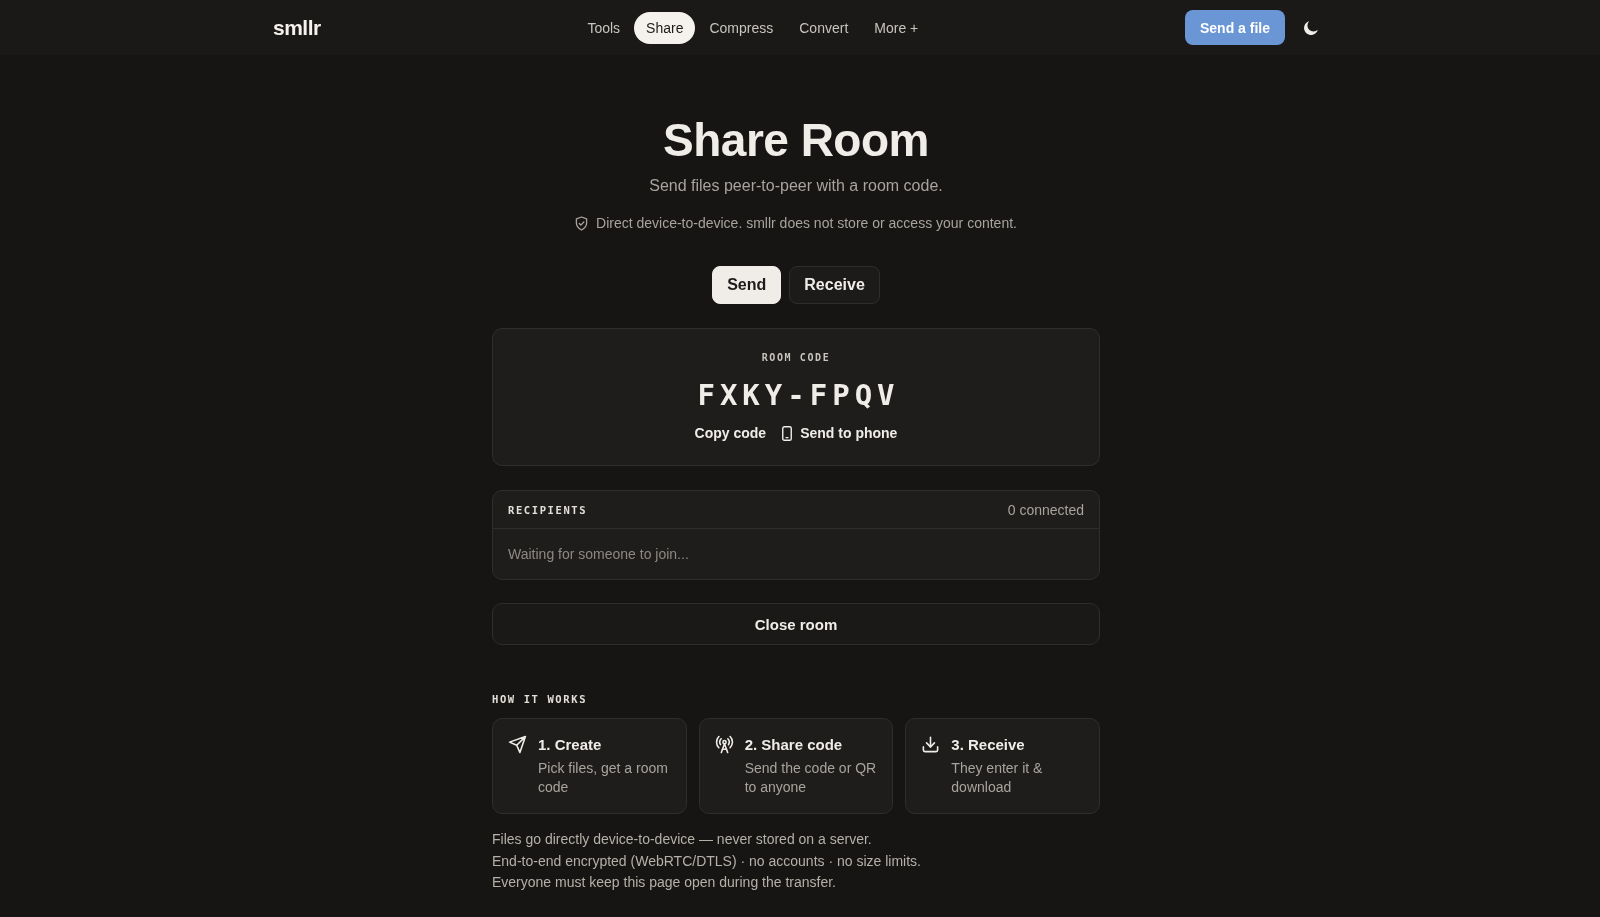  I want to click on mode-tab: Send, so click(747, 285).